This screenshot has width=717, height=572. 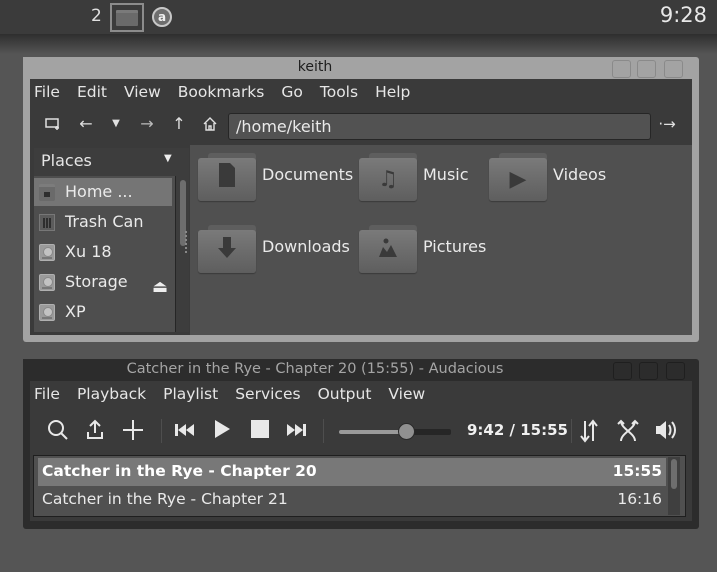 What do you see at coordinates (455, 246) in the screenshot?
I see `folder-name: Pictures` at bounding box center [455, 246].